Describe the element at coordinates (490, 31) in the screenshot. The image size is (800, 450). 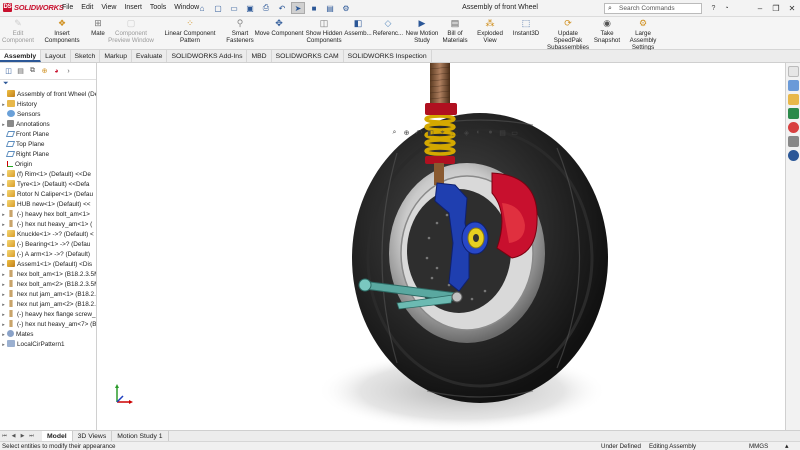
I see `exploded-view-button: ⁂ Exploded View` at that location.